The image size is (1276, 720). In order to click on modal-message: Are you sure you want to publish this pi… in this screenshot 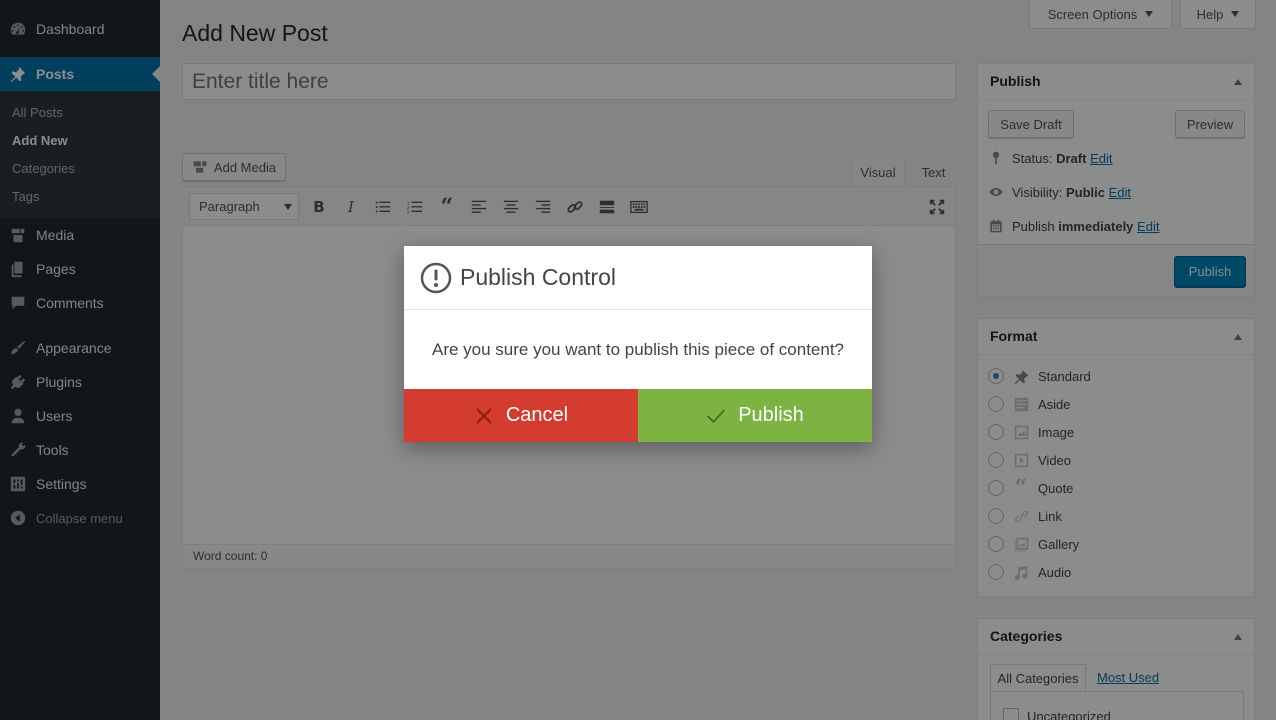, I will do `click(638, 349)`.